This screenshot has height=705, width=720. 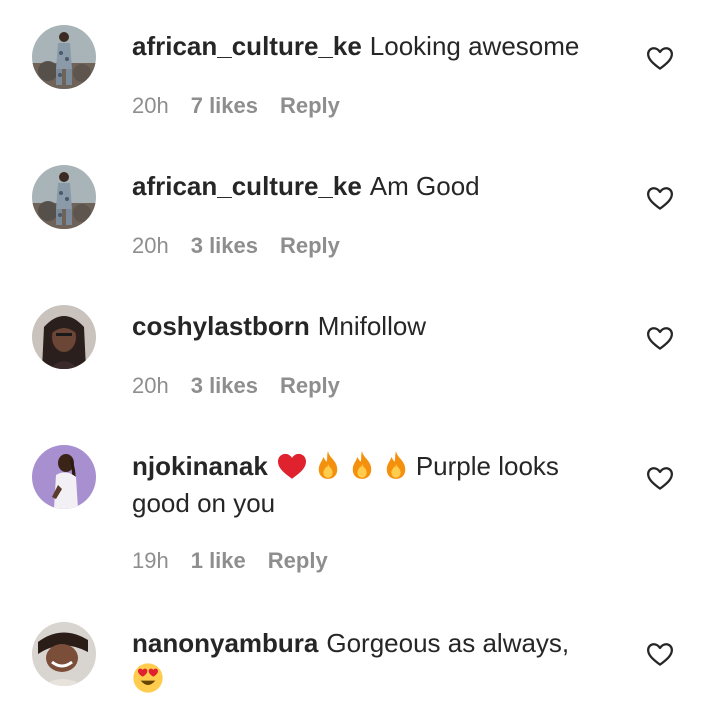 I want to click on comment-body: Looking awesome, so click(x=474, y=46).